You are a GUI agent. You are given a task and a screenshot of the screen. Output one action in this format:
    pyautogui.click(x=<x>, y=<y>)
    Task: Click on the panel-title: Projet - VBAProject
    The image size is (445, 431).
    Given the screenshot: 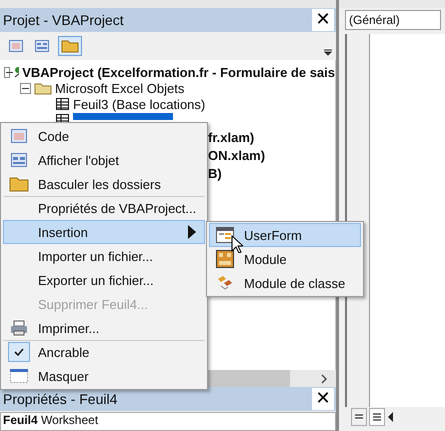 What is the action you would take?
    pyautogui.click(x=63, y=20)
    